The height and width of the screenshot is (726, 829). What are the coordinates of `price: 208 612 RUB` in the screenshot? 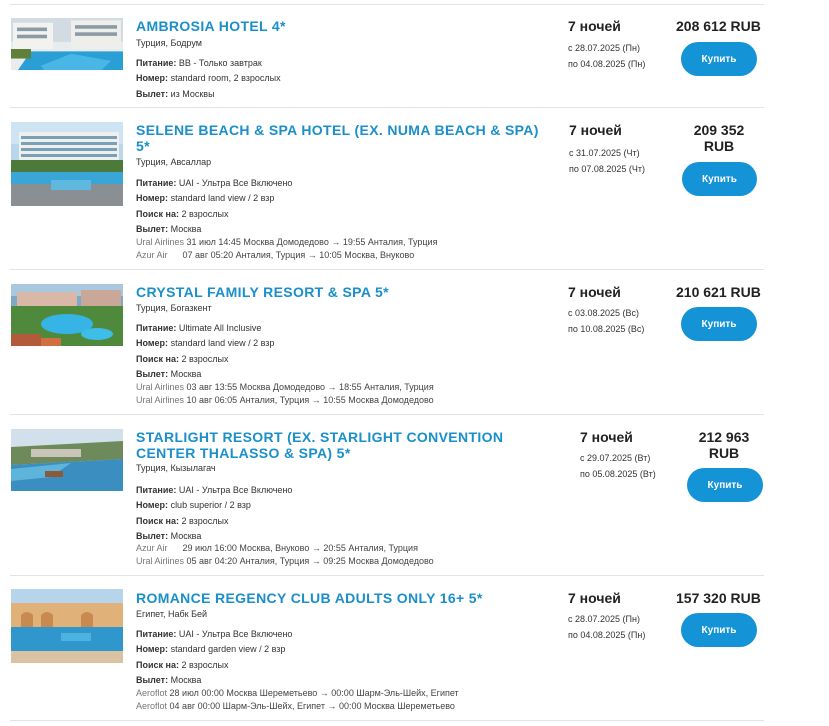 It's located at (718, 26).